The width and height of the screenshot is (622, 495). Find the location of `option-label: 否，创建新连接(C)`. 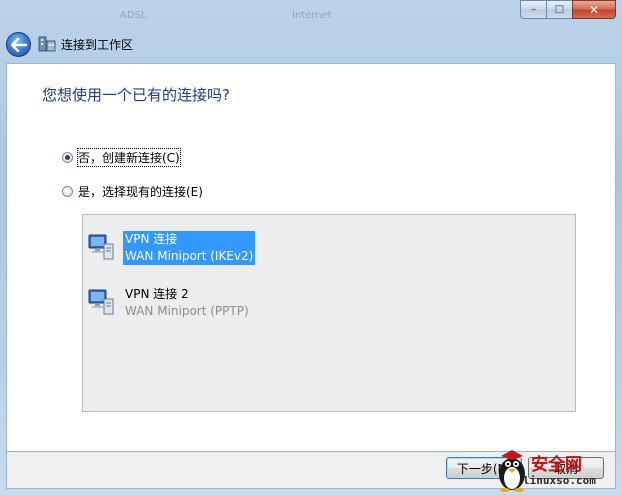

option-label: 否，创建新连接(C) is located at coordinates (129, 157).